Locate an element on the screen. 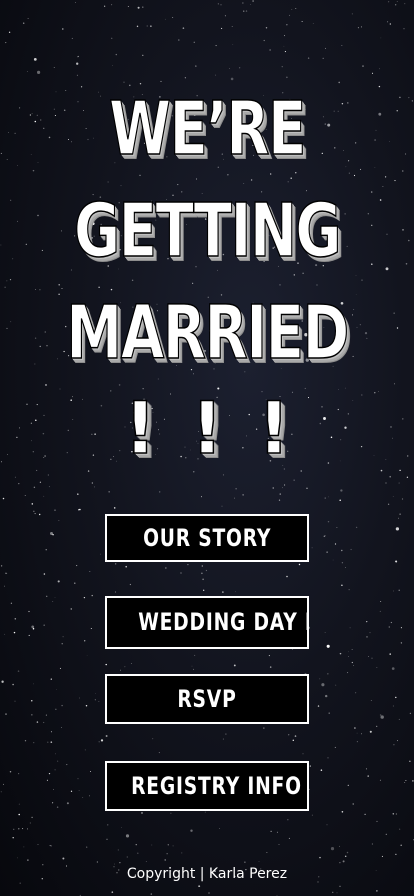 Image resolution: width=414 pixels, height=896 pixels. rsvp-label: RSVP is located at coordinates (207, 699).